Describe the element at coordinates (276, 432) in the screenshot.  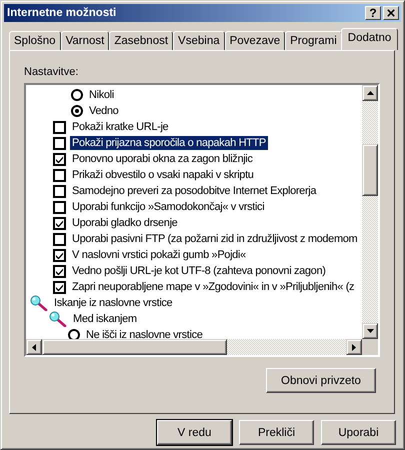
I see `dialog-button: Prekliči` at that location.